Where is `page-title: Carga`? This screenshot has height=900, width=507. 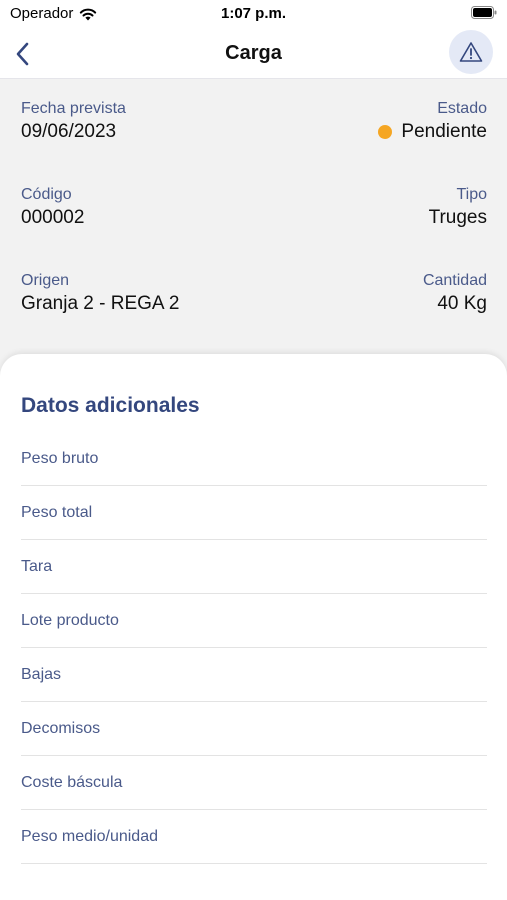
page-title: Carga is located at coordinates (253, 53).